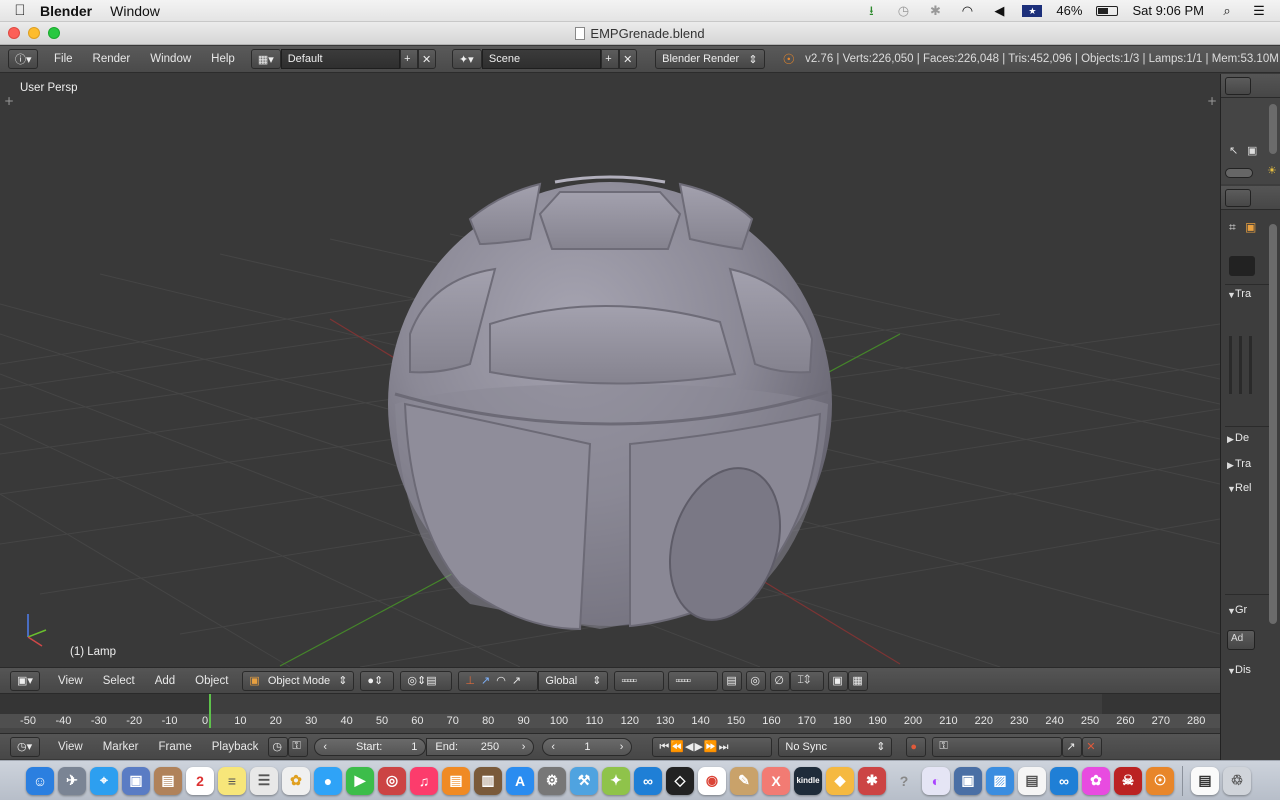 This screenshot has height=800, width=1280. What do you see at coordinates (1032, 10) in the screenshot?
I see `flag-icon: ★` at bounding box center [1032, 10].